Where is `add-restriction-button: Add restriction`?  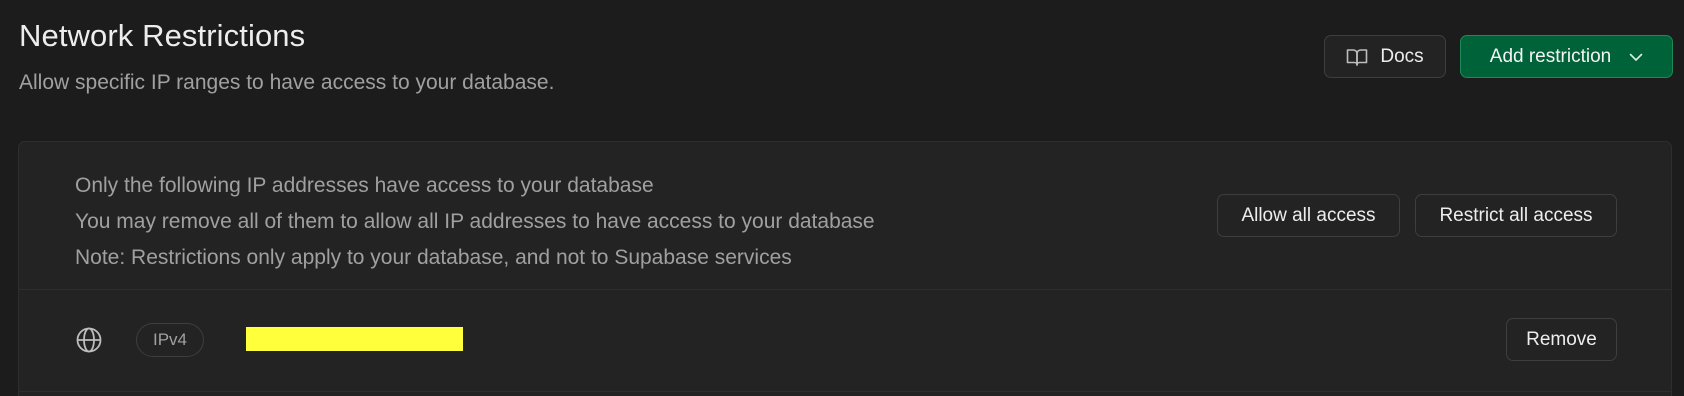 add-restriction-button: Add restriction is located at coordinates (1566, 56).